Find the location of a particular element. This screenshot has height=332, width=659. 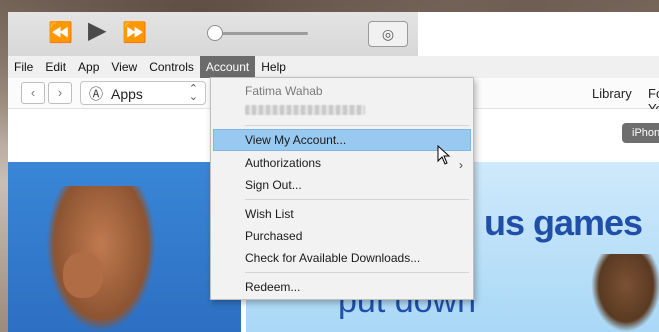

menu-authorizations: Authorizations is located at coordinates (283, 163).